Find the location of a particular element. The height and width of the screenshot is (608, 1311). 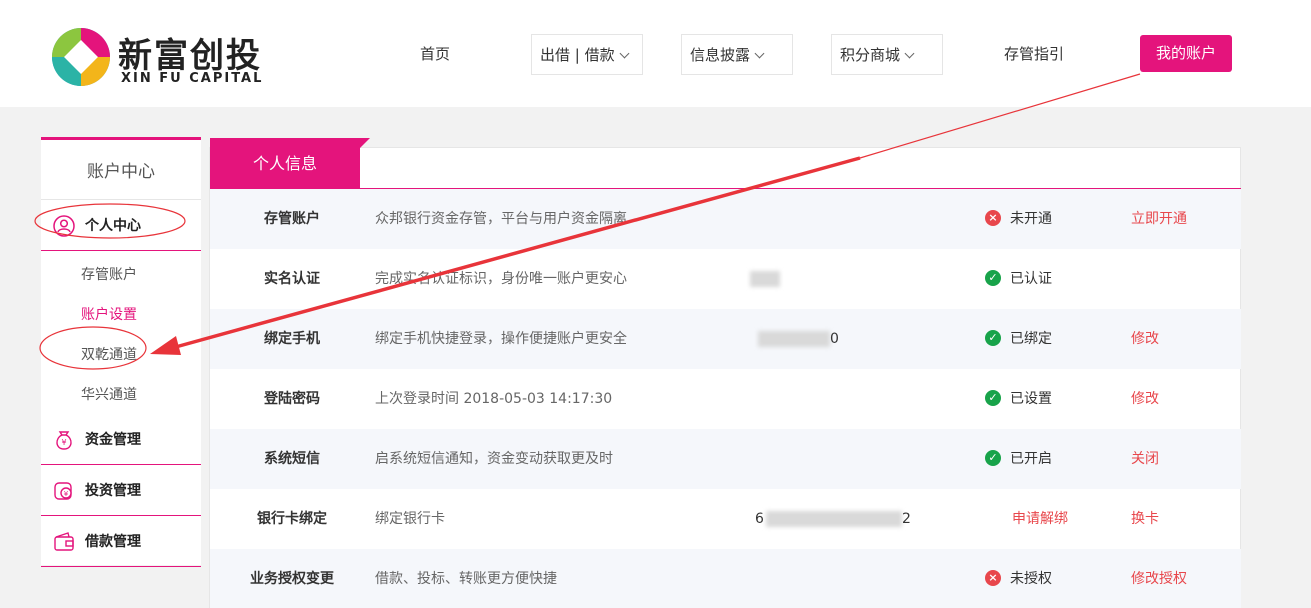

nav-disclosure: 信息披露 is located at coordinates (737, 54).